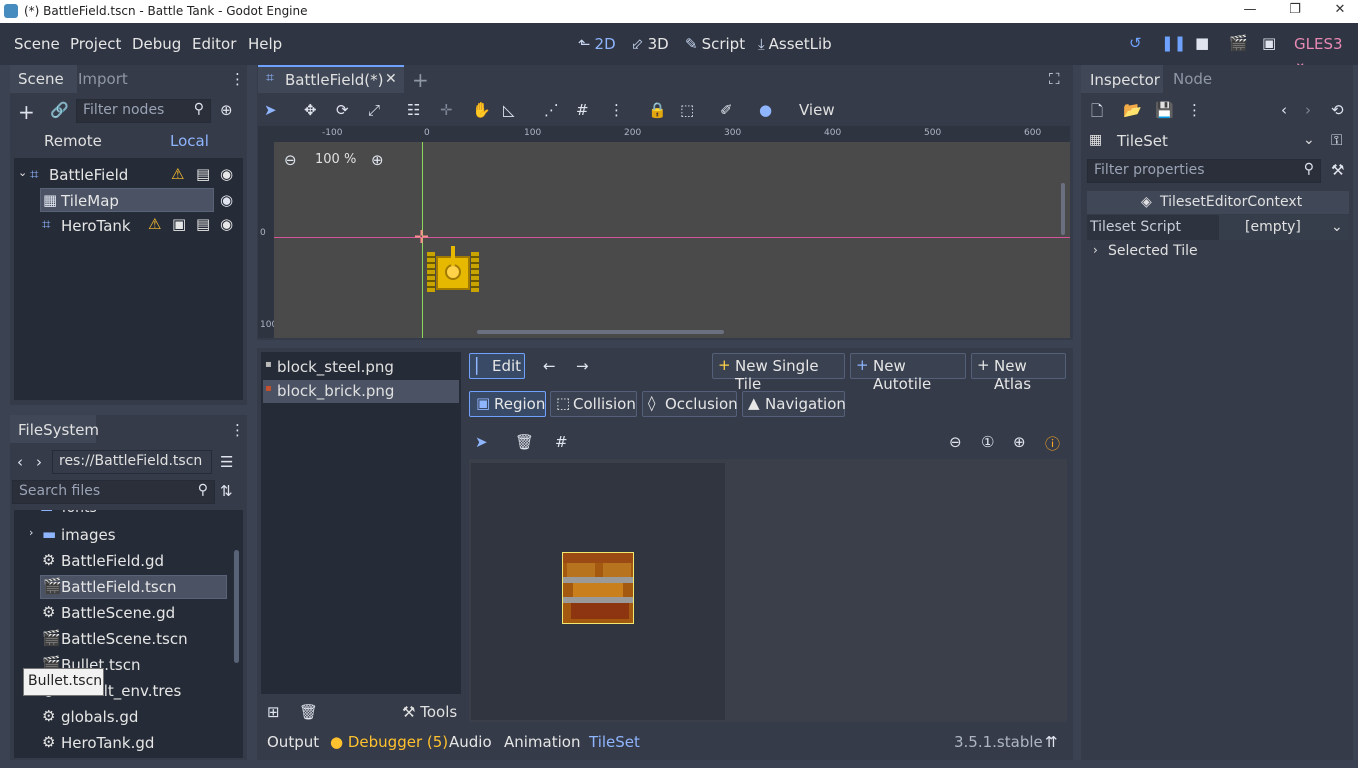 The image size is (1358, 768). Describe the element at coordinates (133, 587) in the screenshot. I see `file-battlefield-tscn: 🎬 BattleField.tscn` at that location.